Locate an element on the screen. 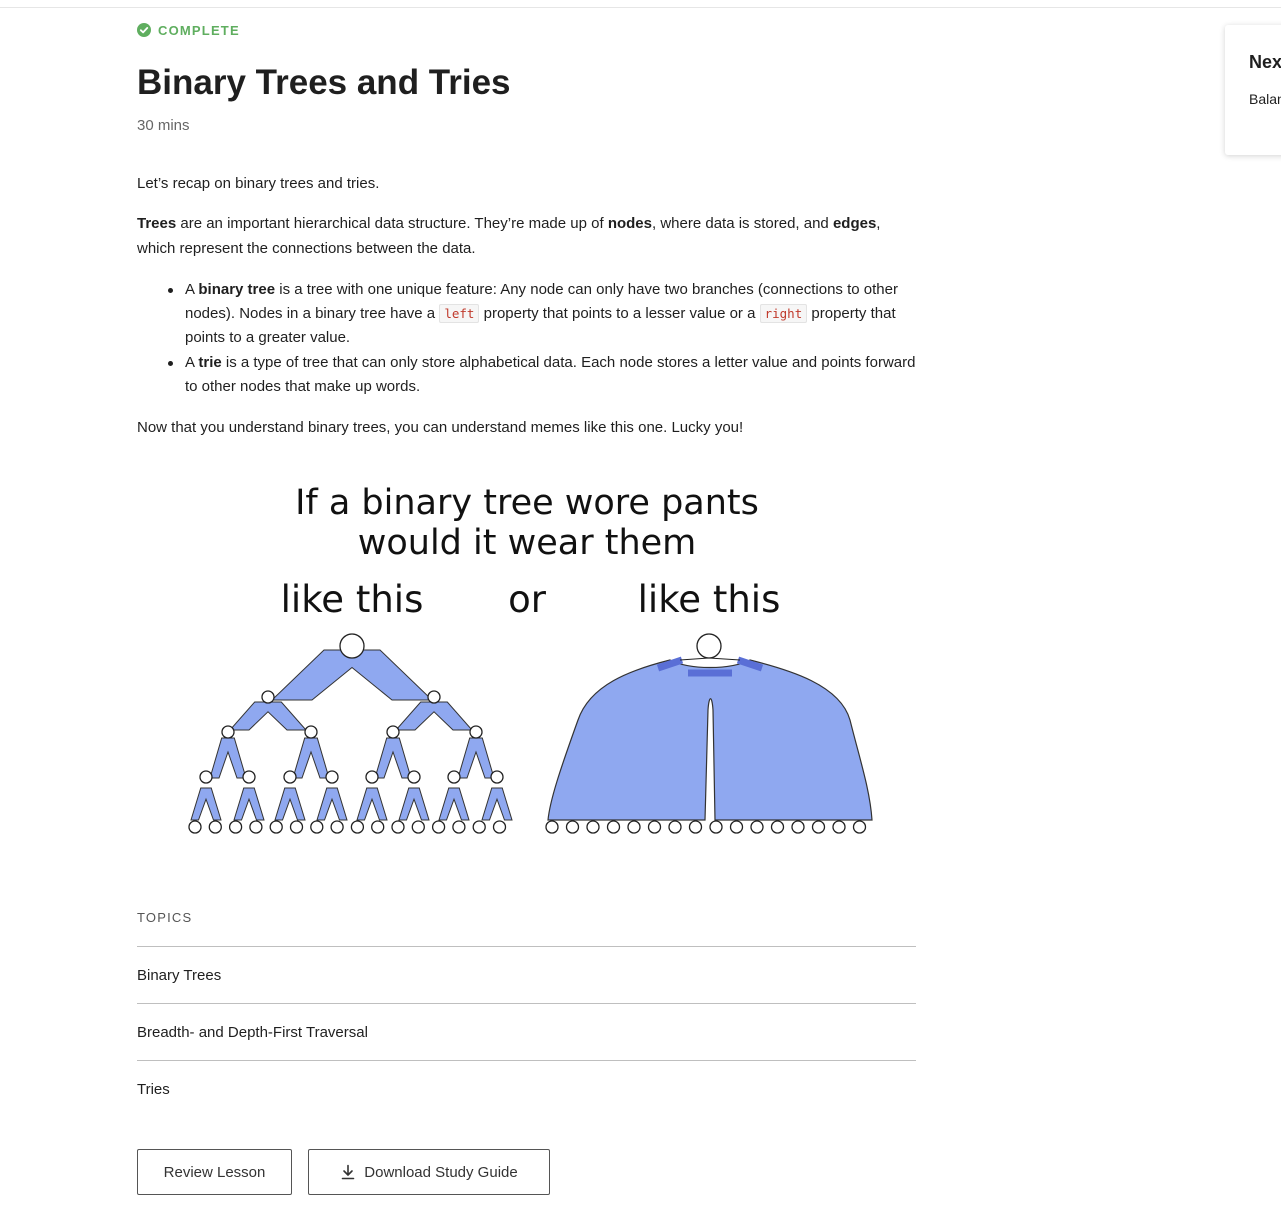  check-circle-icon is located at coordinates (144, 30).